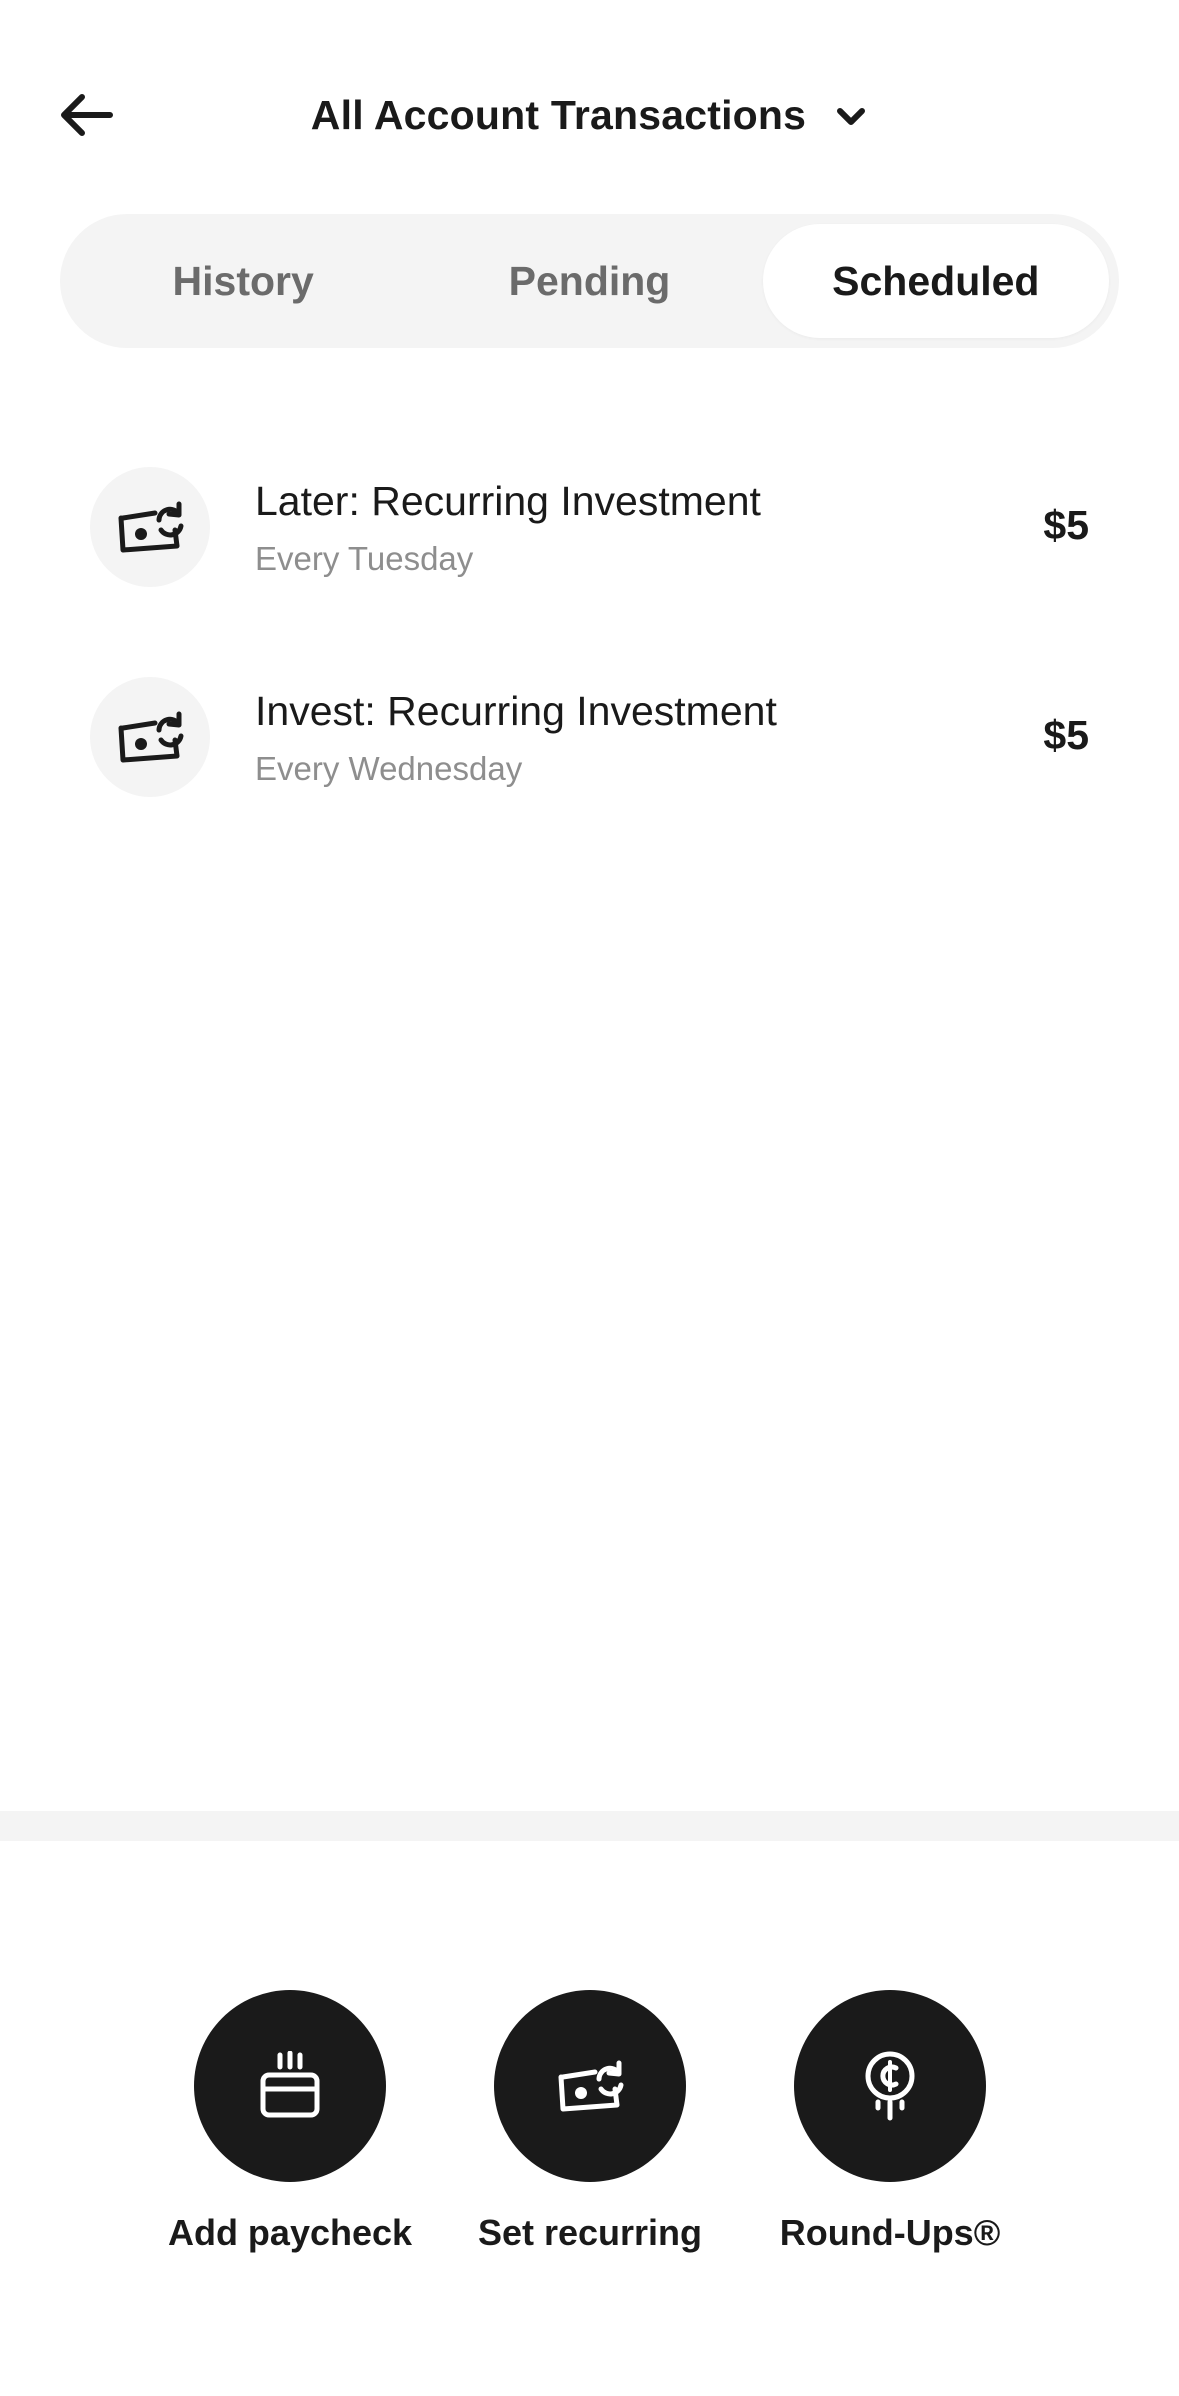 The width and height of the screenshot is (1179, 2396). I want to click on account-selector: All Account Transactions, so click(589, 115).